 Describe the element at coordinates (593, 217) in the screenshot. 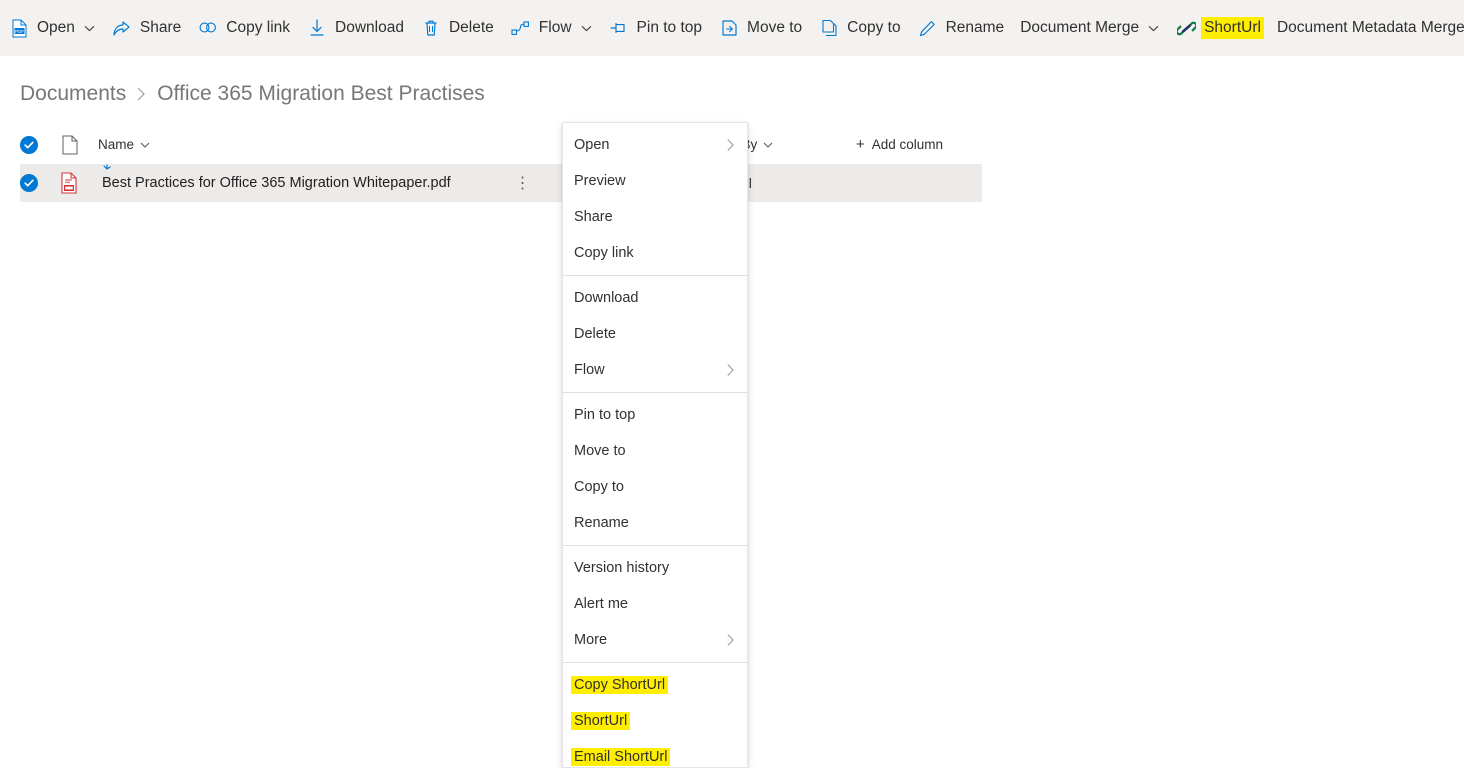

I see `menu-item-label: Share` at that location.